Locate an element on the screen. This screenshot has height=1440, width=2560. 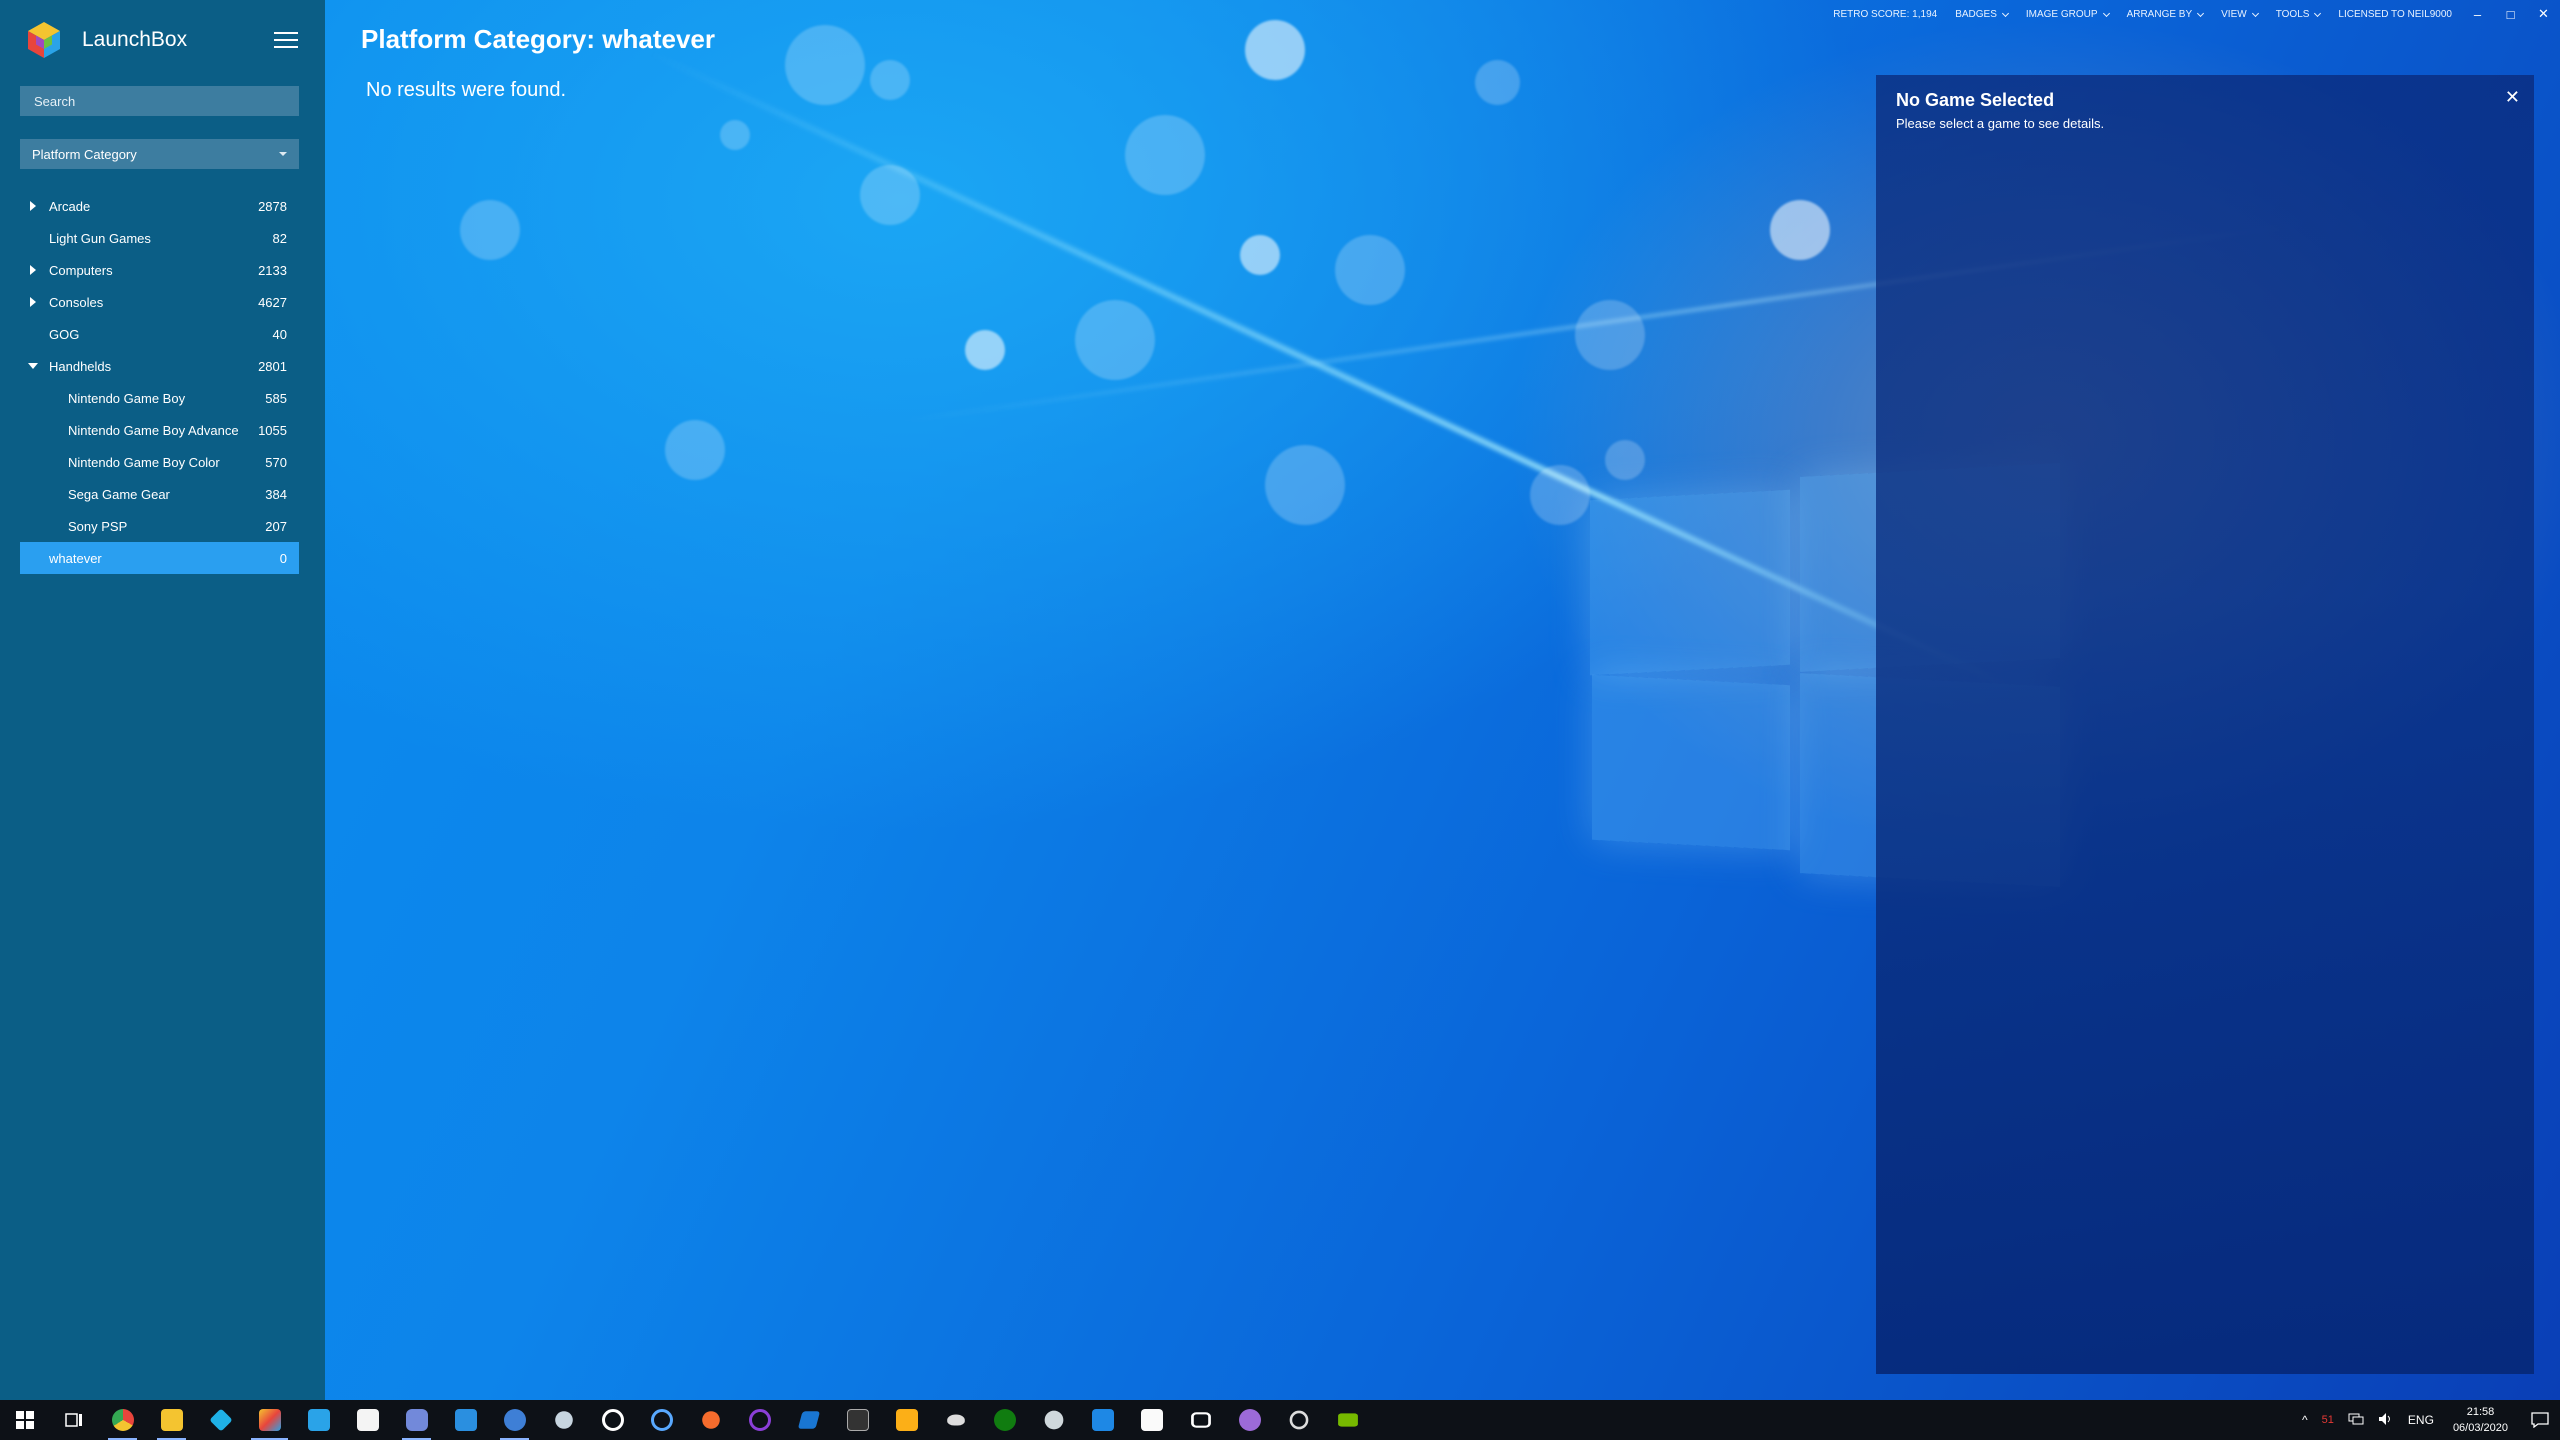
list-item-nintendo-game-boy: Nintendo Game Boy 585 is located at coordinates (159, 398).